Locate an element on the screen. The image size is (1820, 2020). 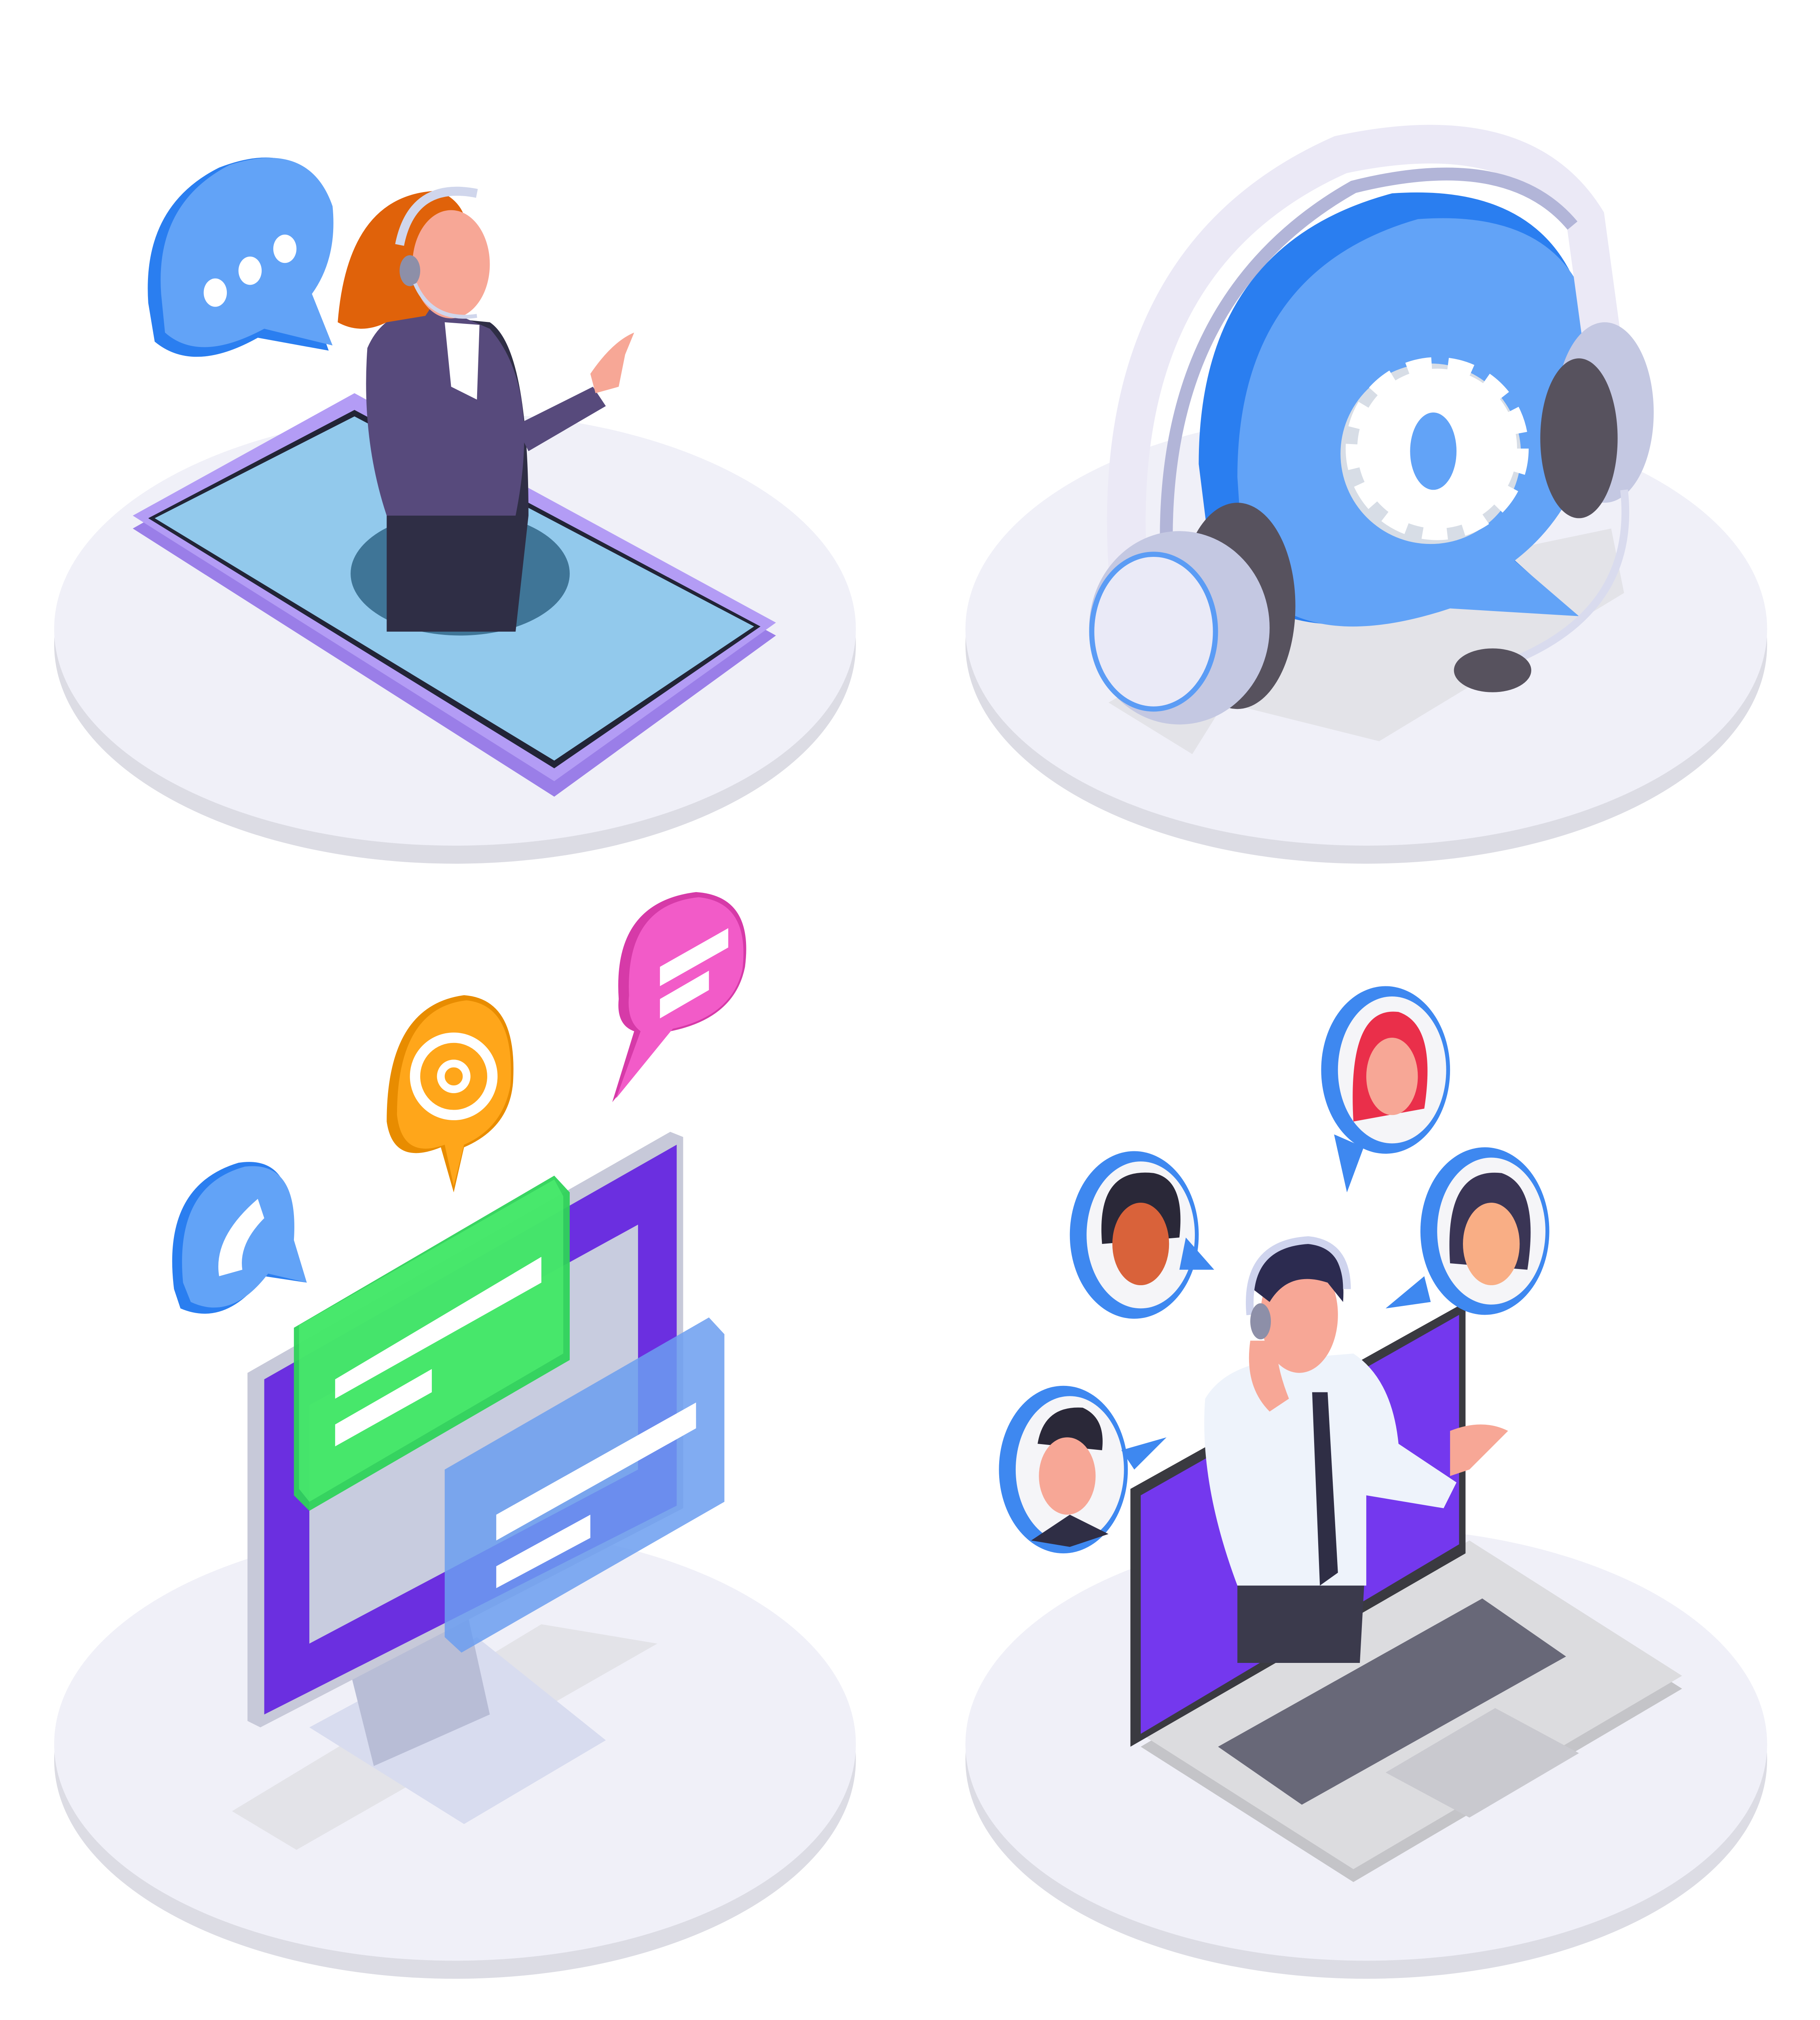
email-at-bubble-icon is located at coordinates (450, 1094).